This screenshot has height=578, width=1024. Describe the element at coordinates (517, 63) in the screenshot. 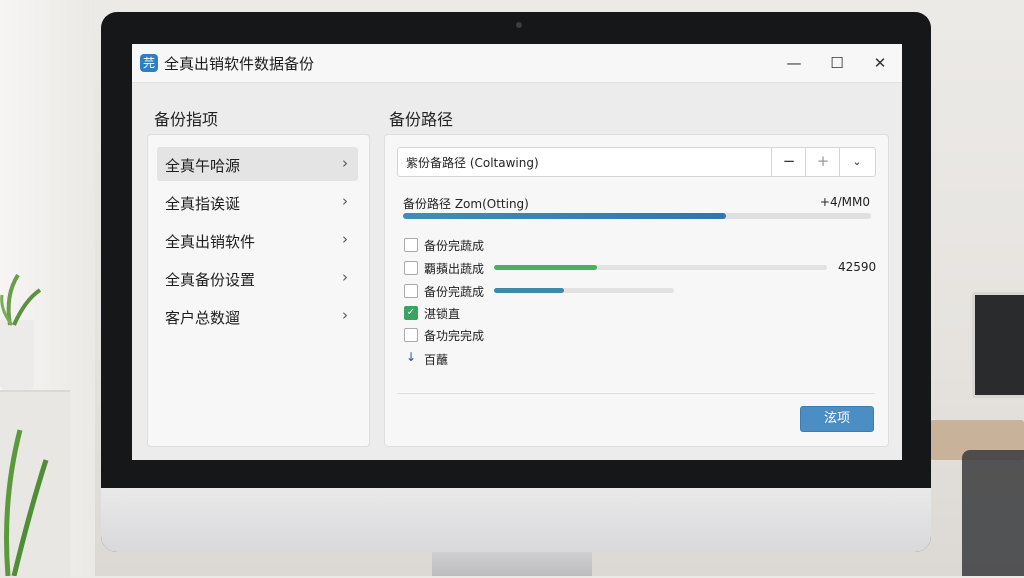

I see `title-bar: 芫 全真出销软件数据备份 — ☐ ✕` at that location.